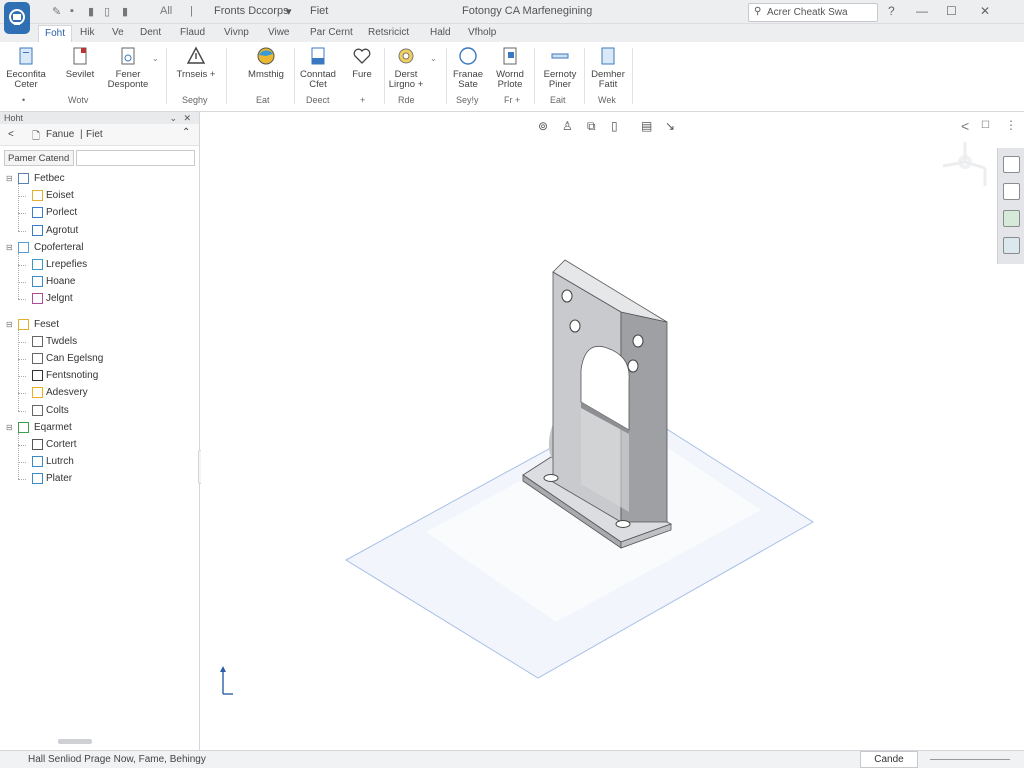 This screenshot has width=1024, height=768. What do you see at coordinates (72, 11) in the screenshot?
I see `undo-icon: ▪` at bounding box center [72, 11].